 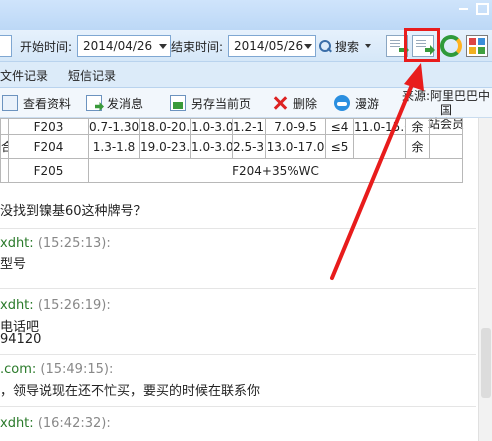 I want to click on dropdown-arrow-icon, so click(x=368, y=46).